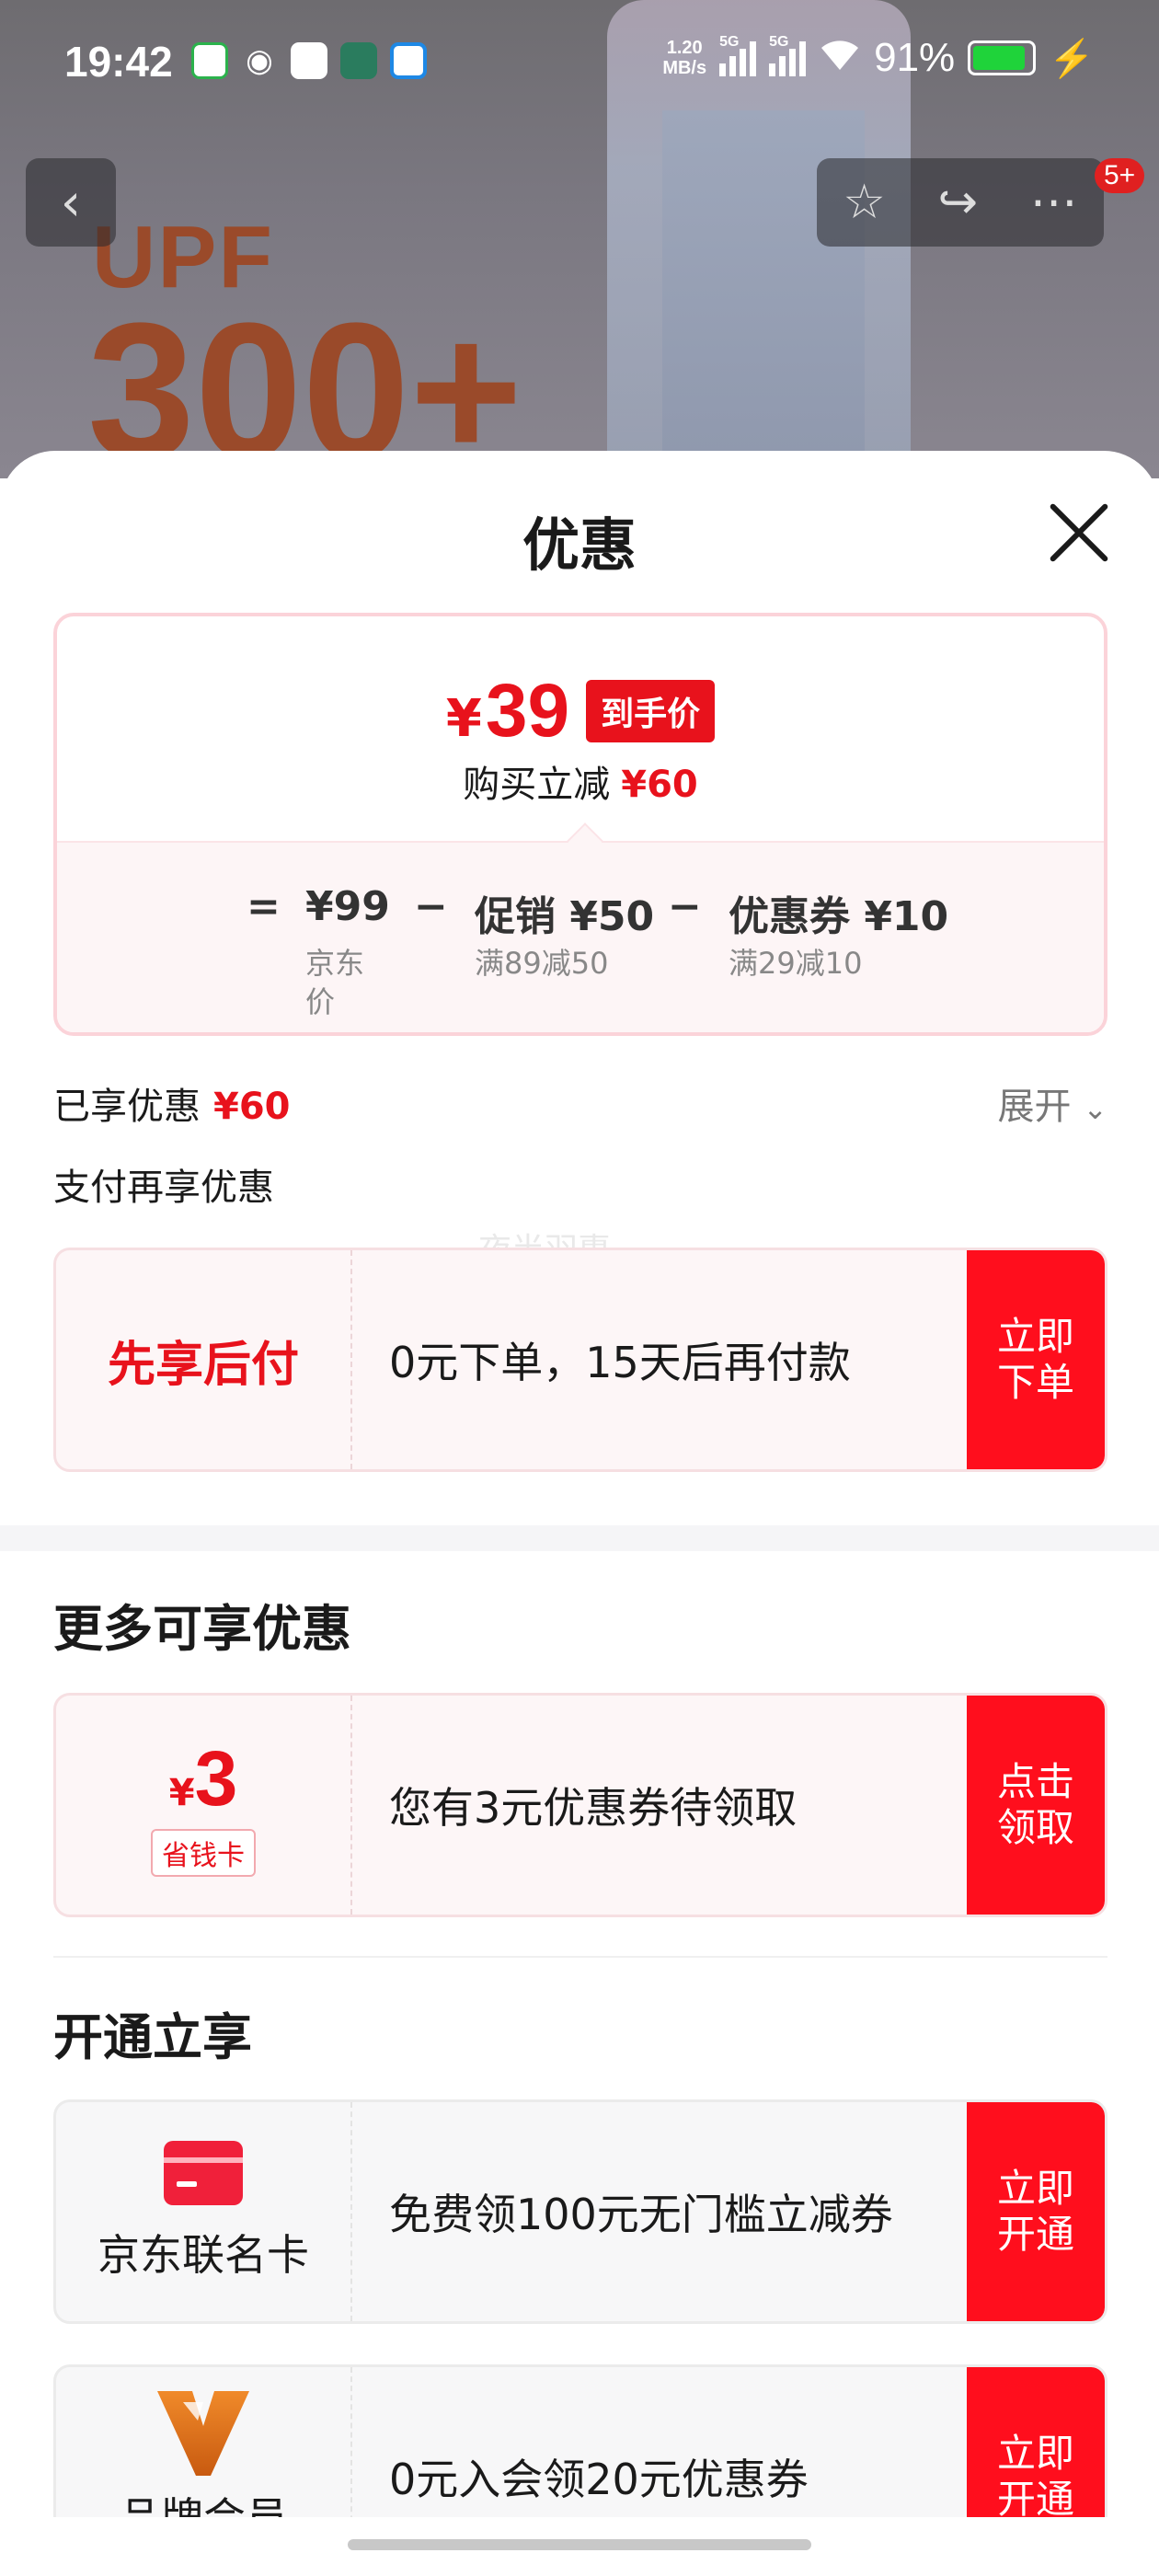  Describe the element at coordinates (580, 711) in the screenshot. I see `final-price-line: ¥ 39 到手价` at that location.